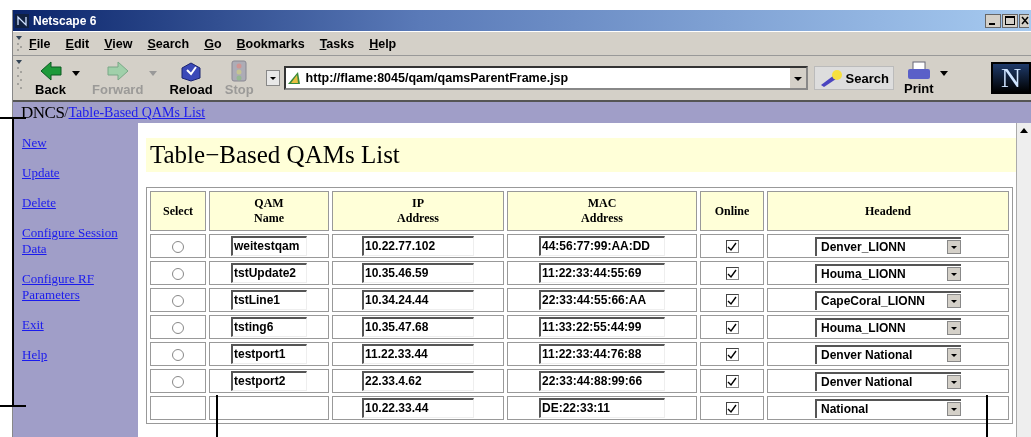  Describe the element at coordinates (191, 78) in the screenshot. I see `toolbar-button: Reload` at that location.